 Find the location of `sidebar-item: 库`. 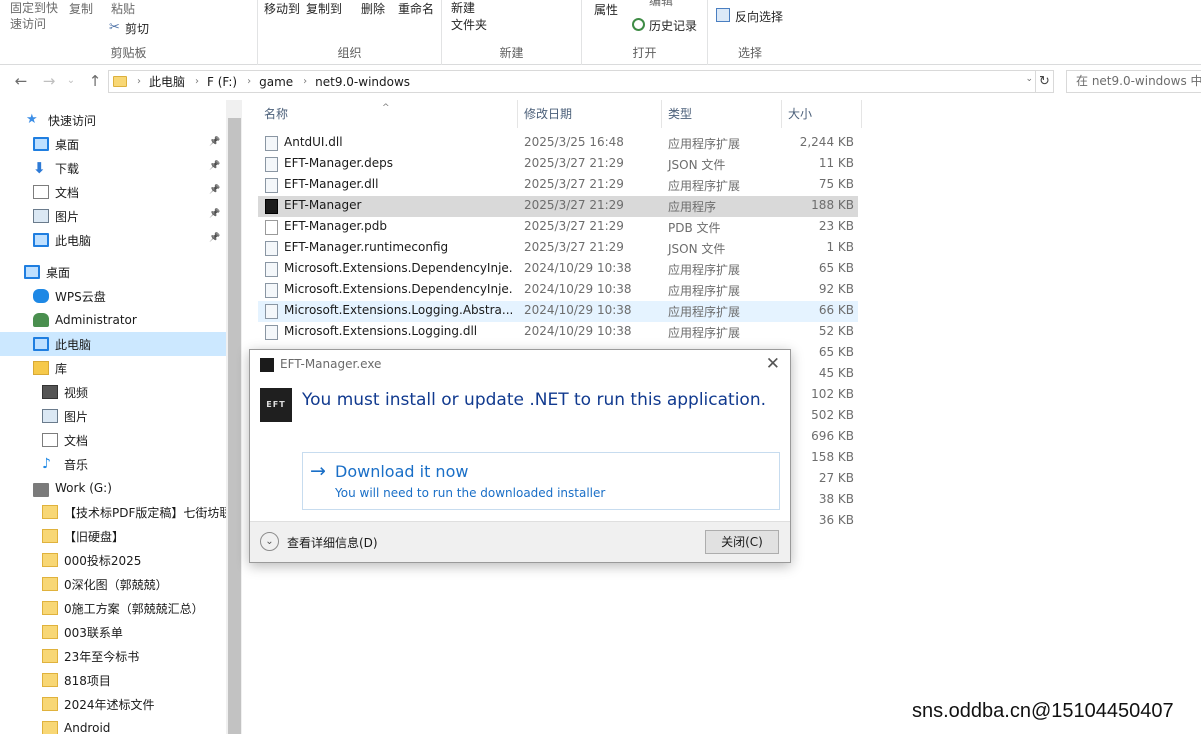

sidebar-item: 库 is located at coordinates (113, 368).